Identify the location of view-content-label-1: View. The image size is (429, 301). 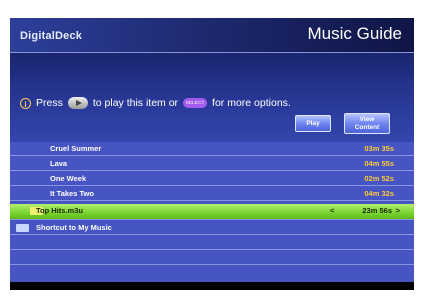
(367, 119).